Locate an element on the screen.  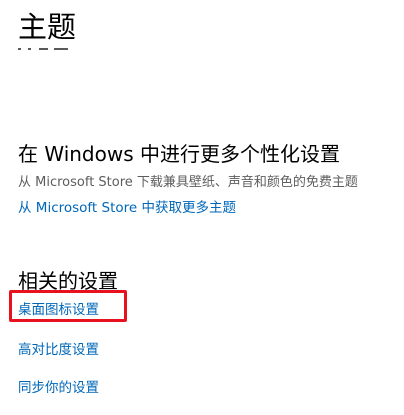
store-section-heading: 在 Windows 中进行更多个性化设置 is located at coordinates (179, 154).